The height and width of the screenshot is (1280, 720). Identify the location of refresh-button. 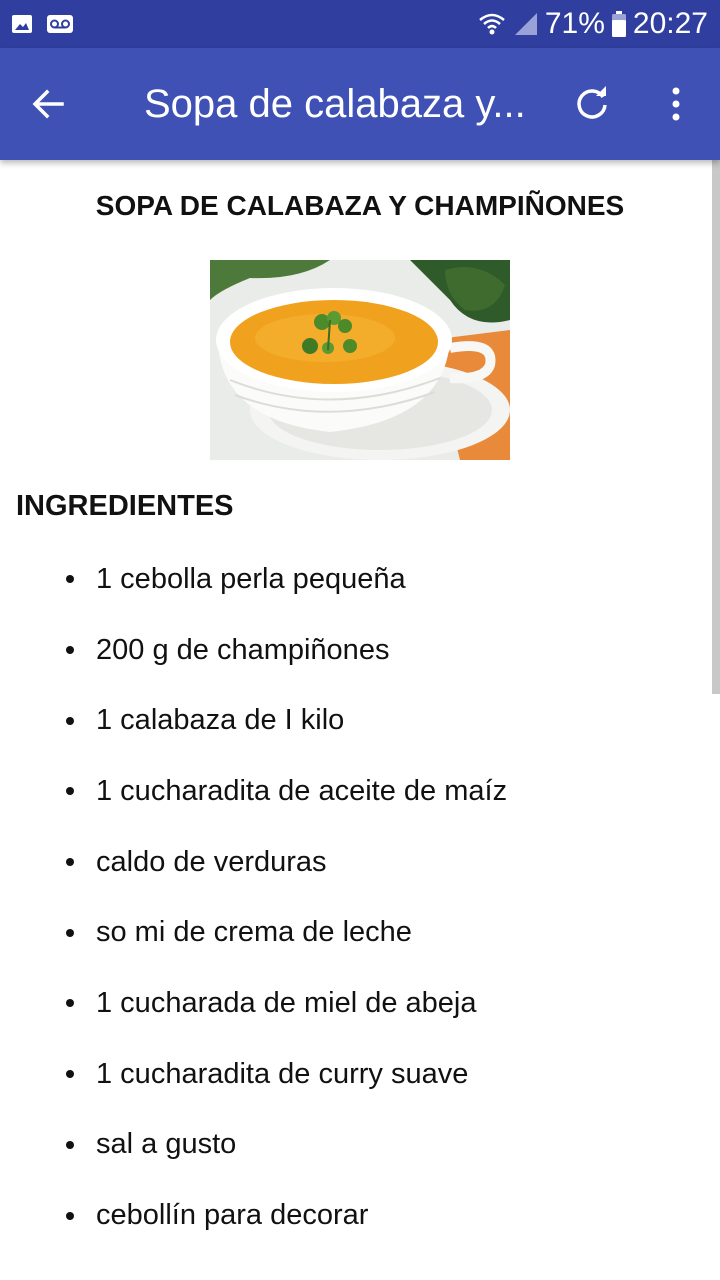
(592, 104).